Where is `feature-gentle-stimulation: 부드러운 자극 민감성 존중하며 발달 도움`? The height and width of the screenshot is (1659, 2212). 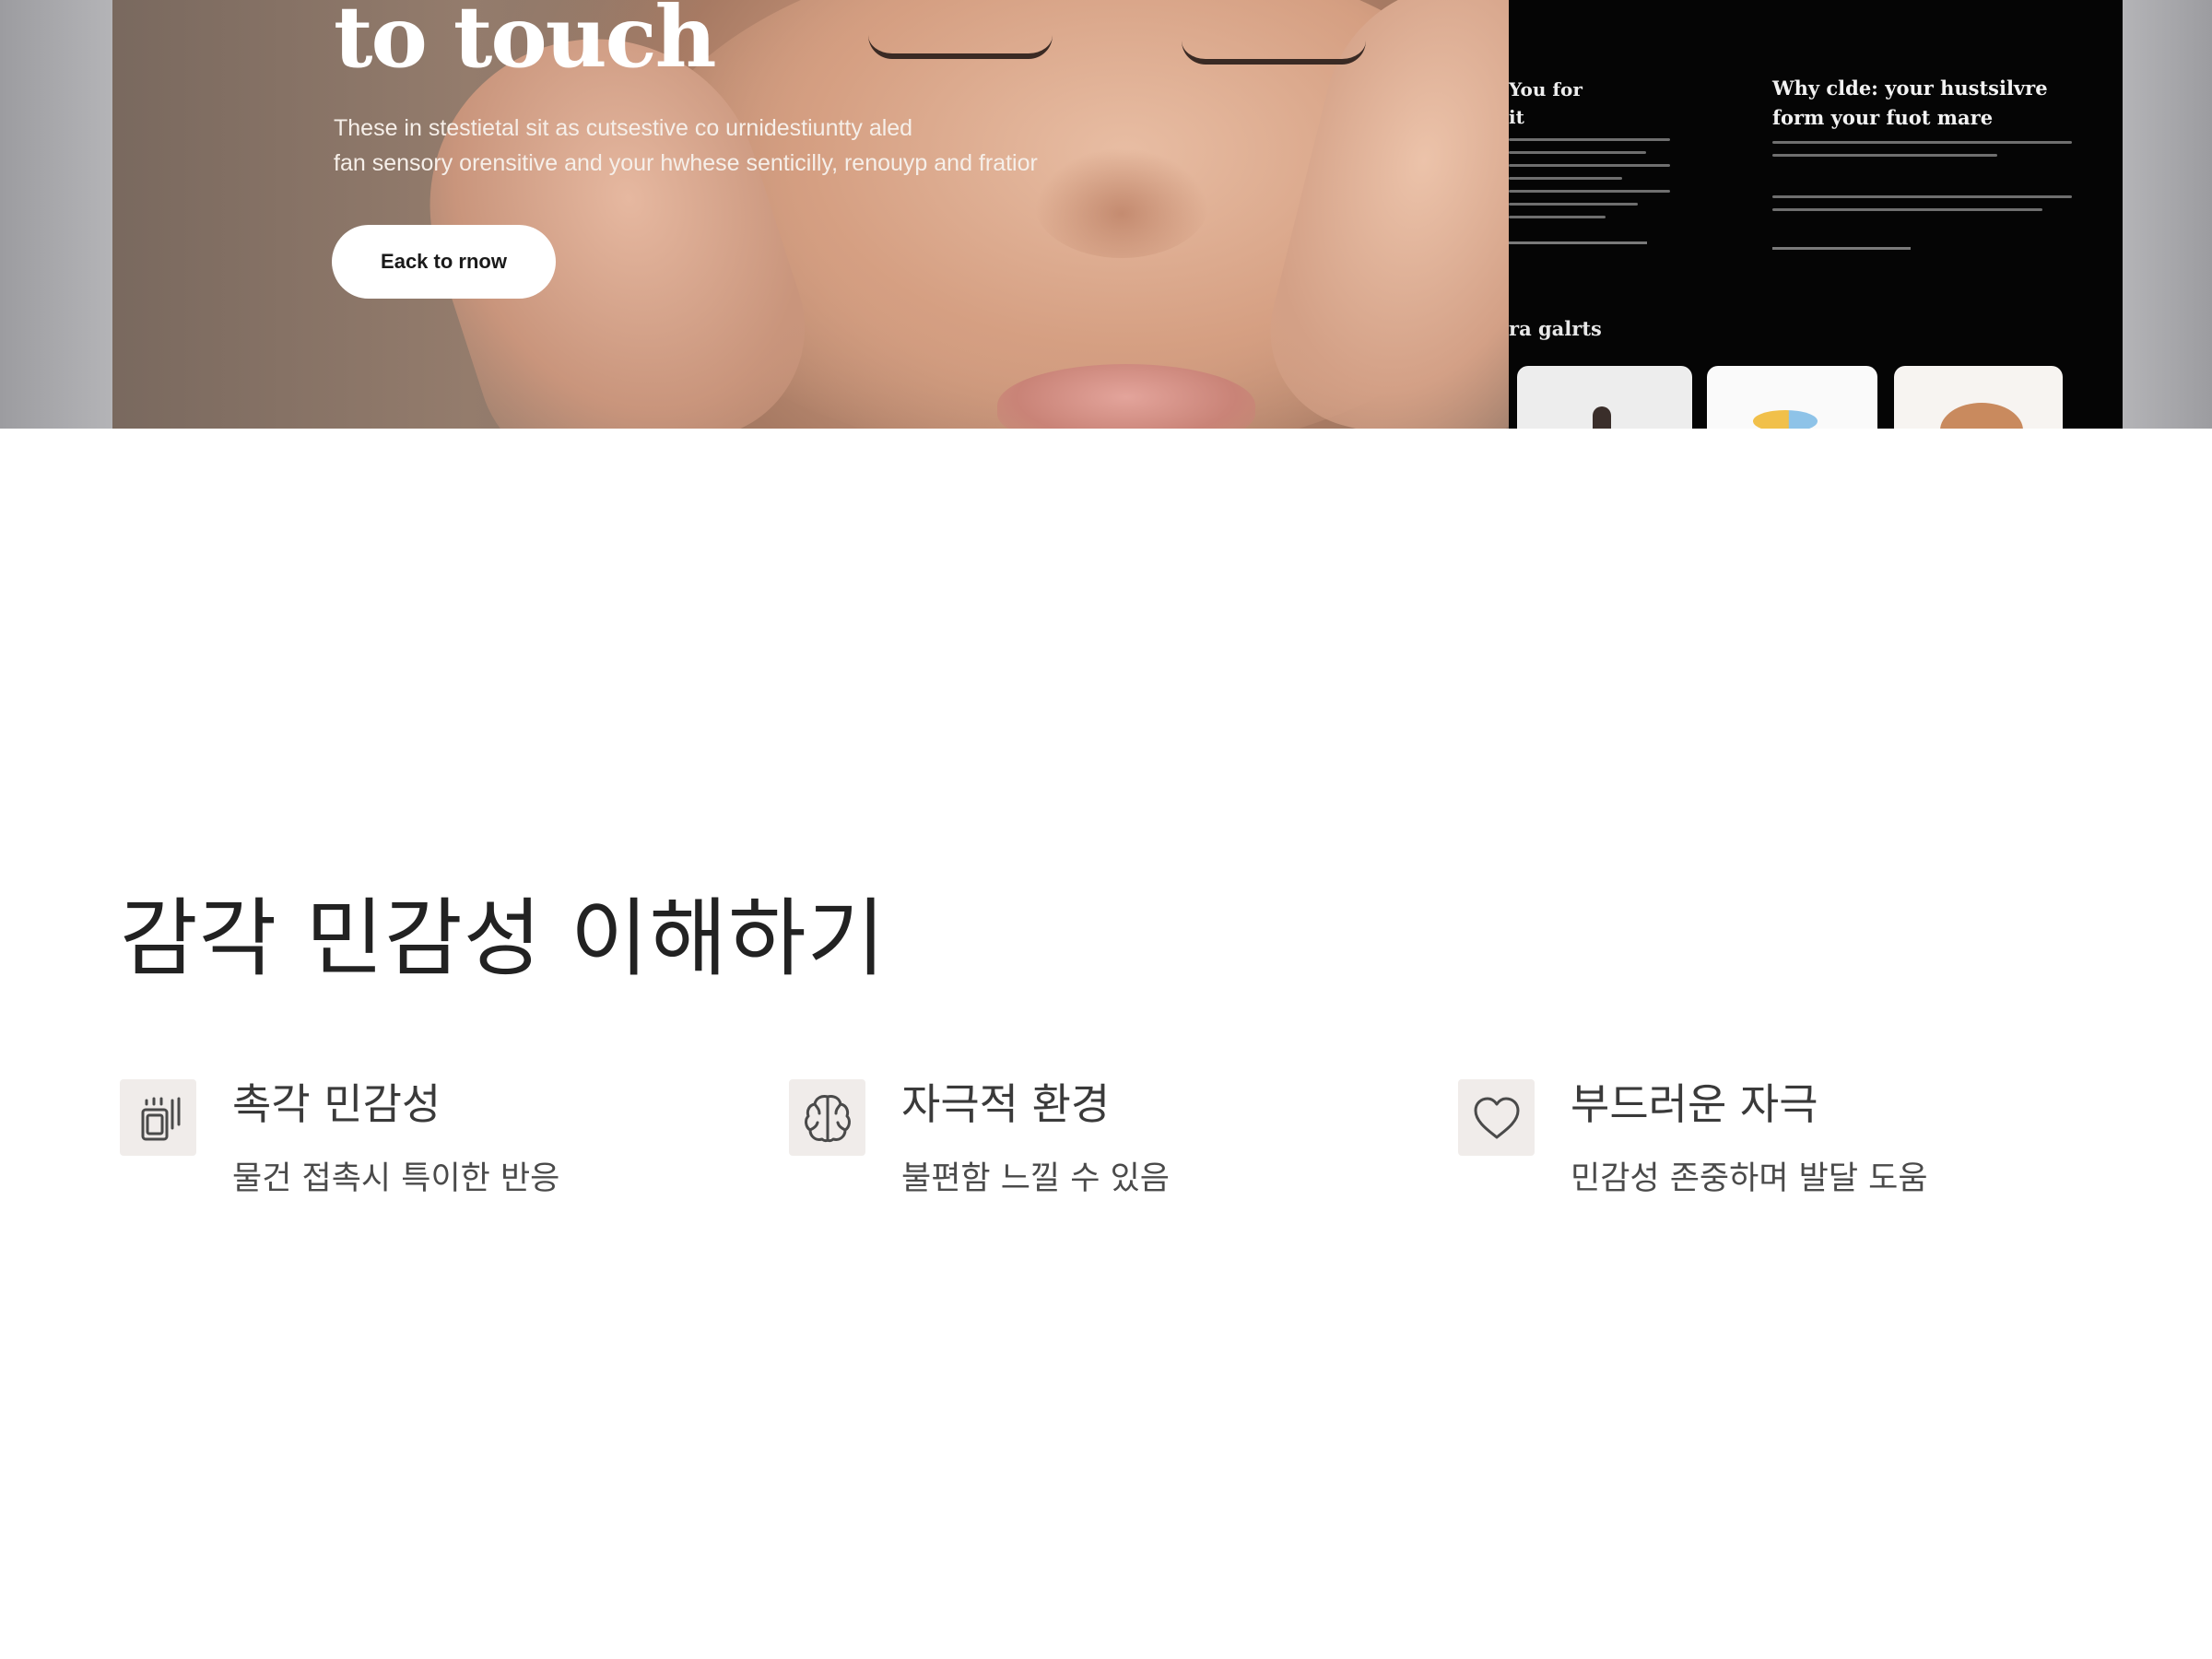
feature-gentle-stimulation: 부드러운 자극 민감성 존중하며 발달 도움 is located at coordinates (1780, 1150).